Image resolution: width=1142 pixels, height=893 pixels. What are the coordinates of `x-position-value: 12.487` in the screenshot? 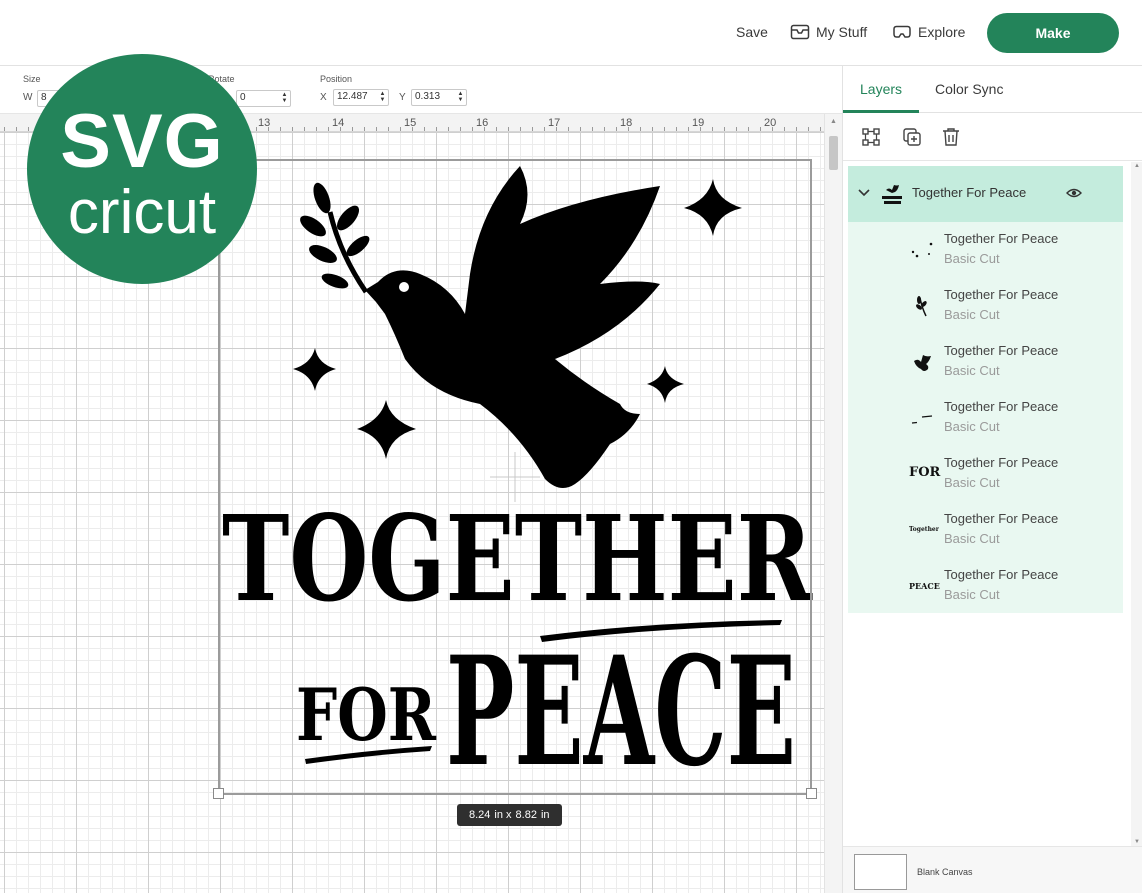 It's located at (352, 96).